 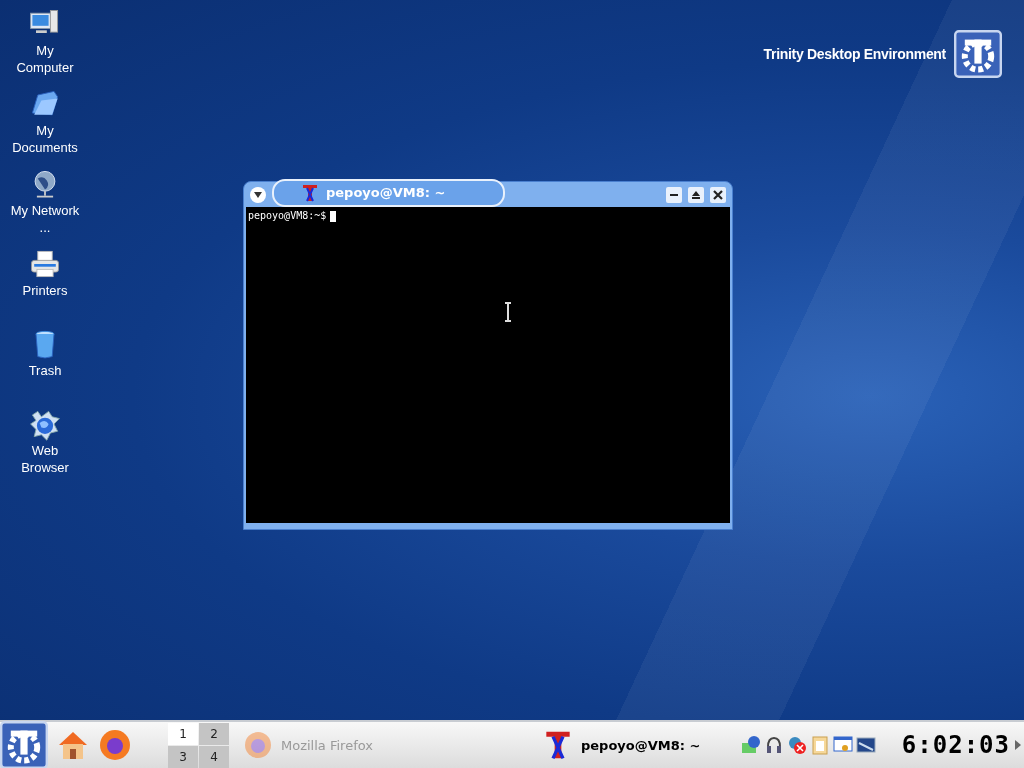 What do you see at coordinates (183, 733) in the screenshot?
I see `desktop-pager-button: 1` at bounding box center [183, 733].